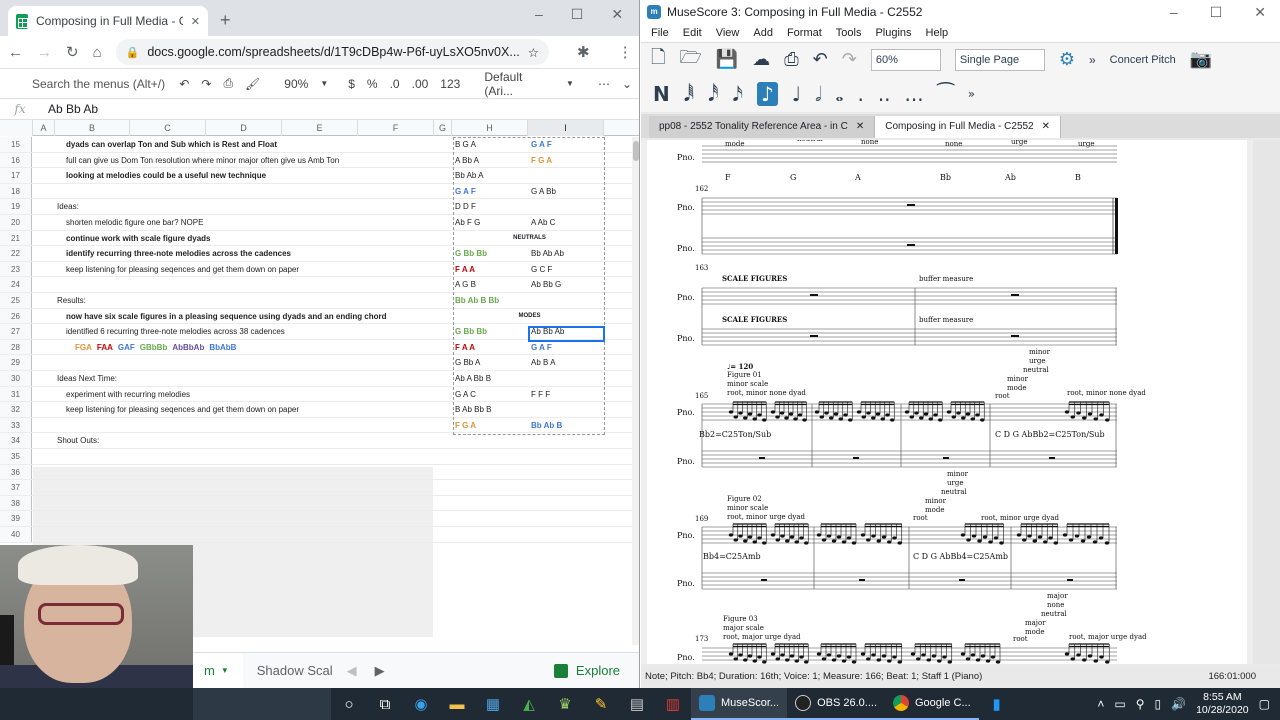  What do you see at coordinates (905, 59) in the screenshot?
I see `zoom-select: 60%` at bounding box center [905, 59].